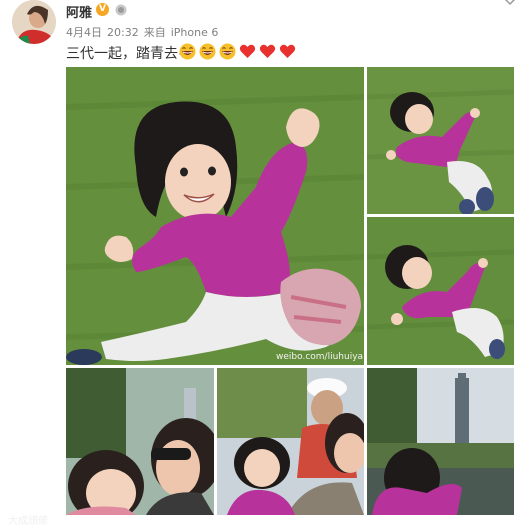  Describe the element at coordinates (102, 9) in the screenshot. I see `verified-icon: V` at that location.